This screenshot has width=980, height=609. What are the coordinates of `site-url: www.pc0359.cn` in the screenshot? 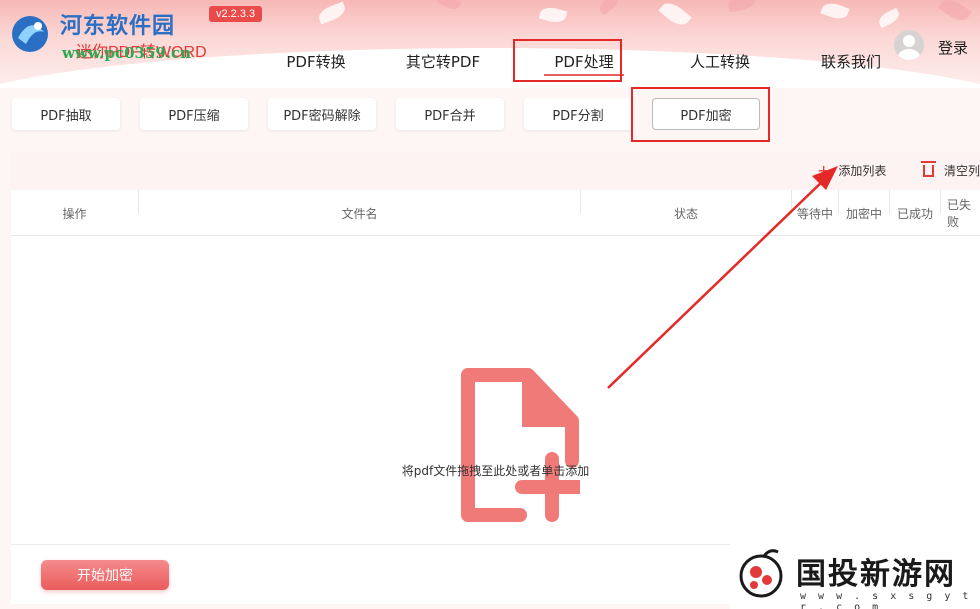 It's located at (127, 53).